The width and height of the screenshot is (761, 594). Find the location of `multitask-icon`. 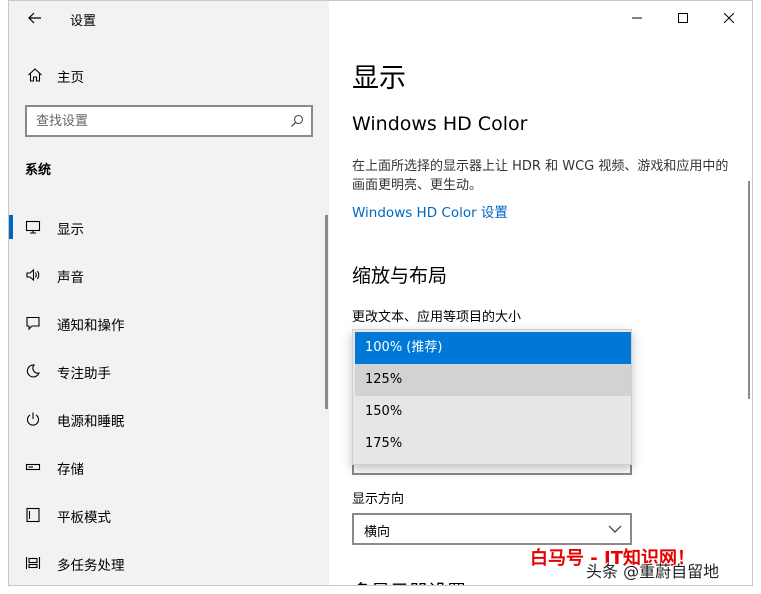

multitask-icon is located at coordinates (33, 563).